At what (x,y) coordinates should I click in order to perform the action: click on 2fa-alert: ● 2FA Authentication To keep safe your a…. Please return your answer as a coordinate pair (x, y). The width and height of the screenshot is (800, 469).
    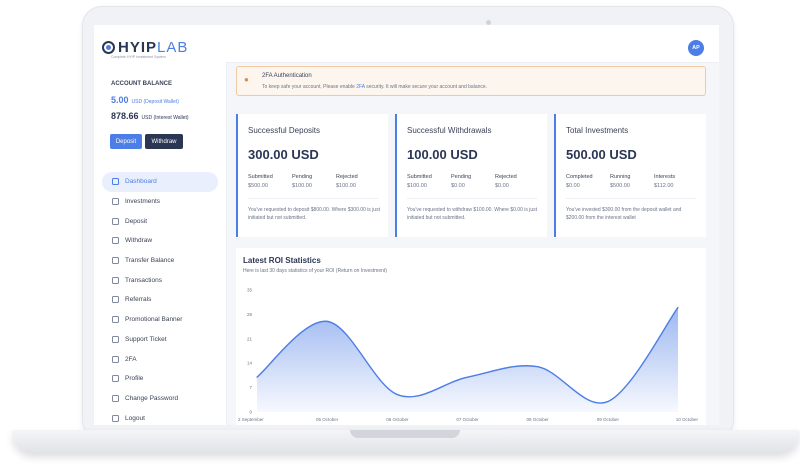
    Looking at the image, I should click on (471, 81).